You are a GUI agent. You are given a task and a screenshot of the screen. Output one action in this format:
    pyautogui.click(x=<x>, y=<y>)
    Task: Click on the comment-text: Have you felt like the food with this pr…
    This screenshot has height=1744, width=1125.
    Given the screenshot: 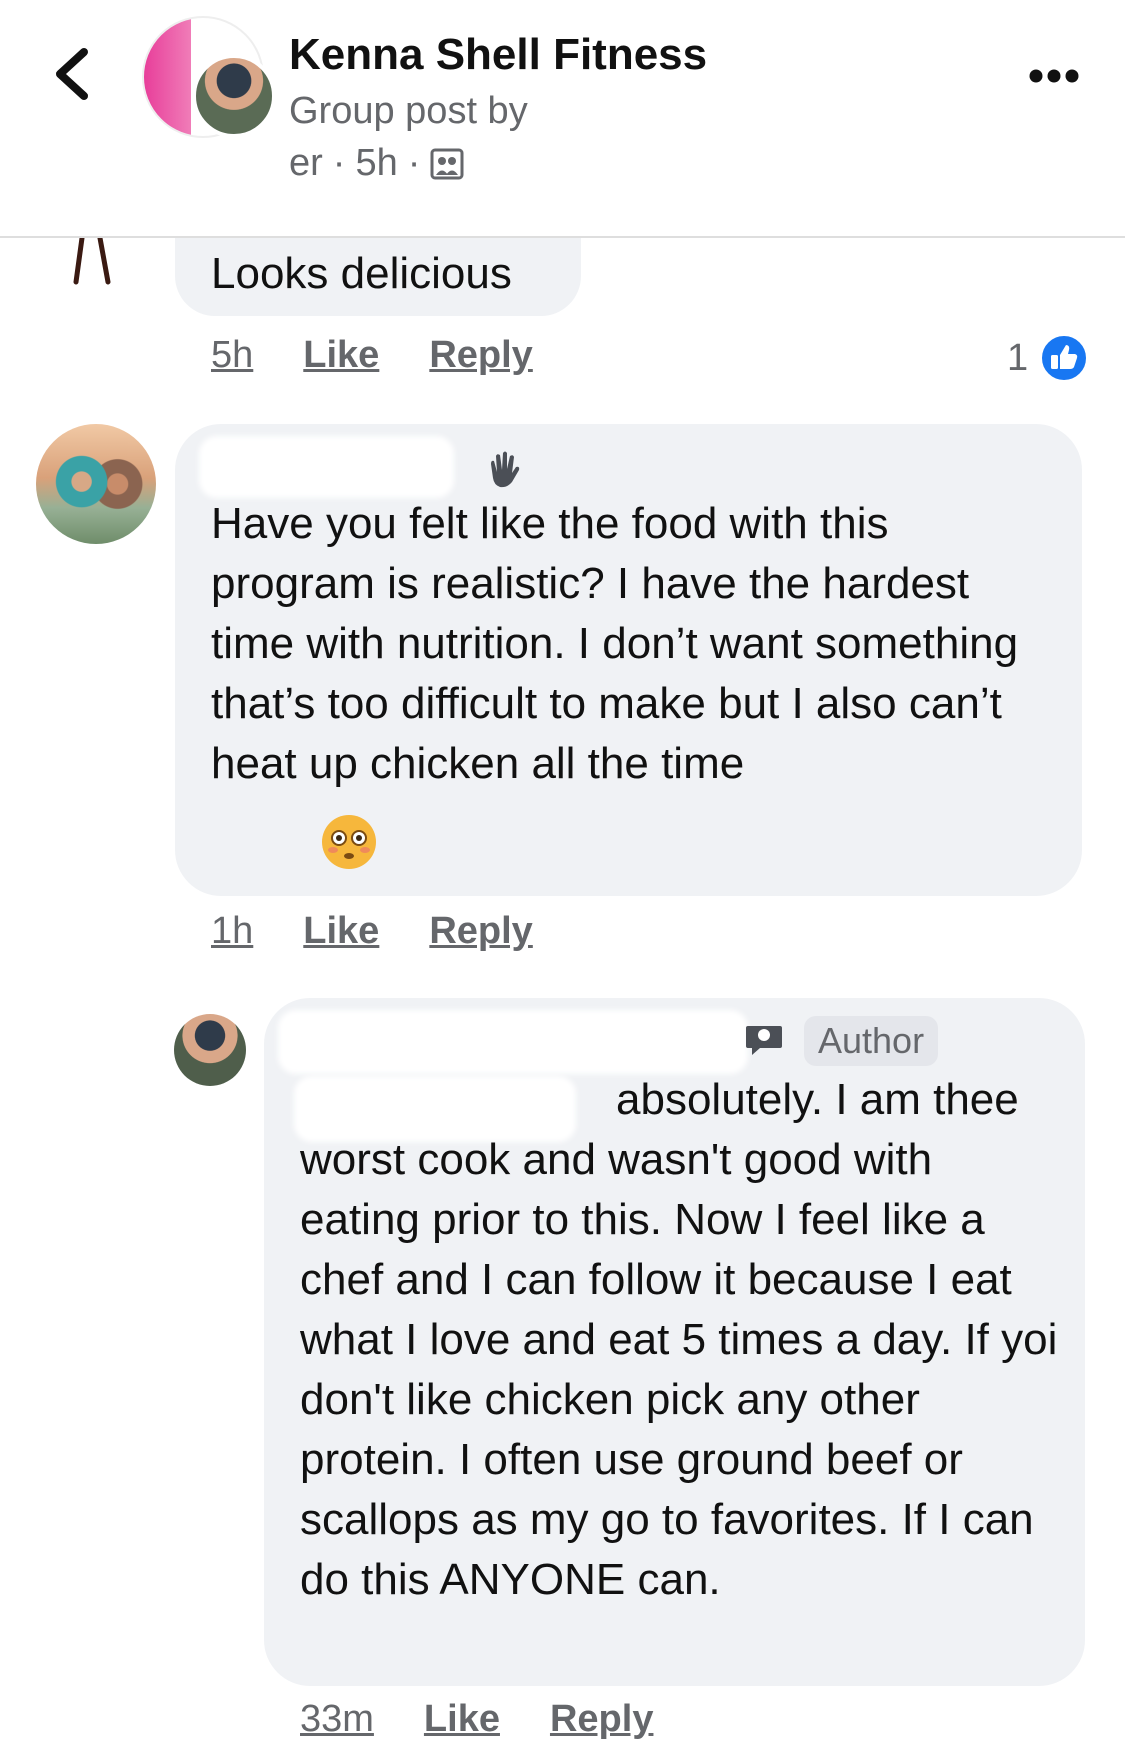 What is the action you would take?
    pyautogui.click(x=615, y=643)
    